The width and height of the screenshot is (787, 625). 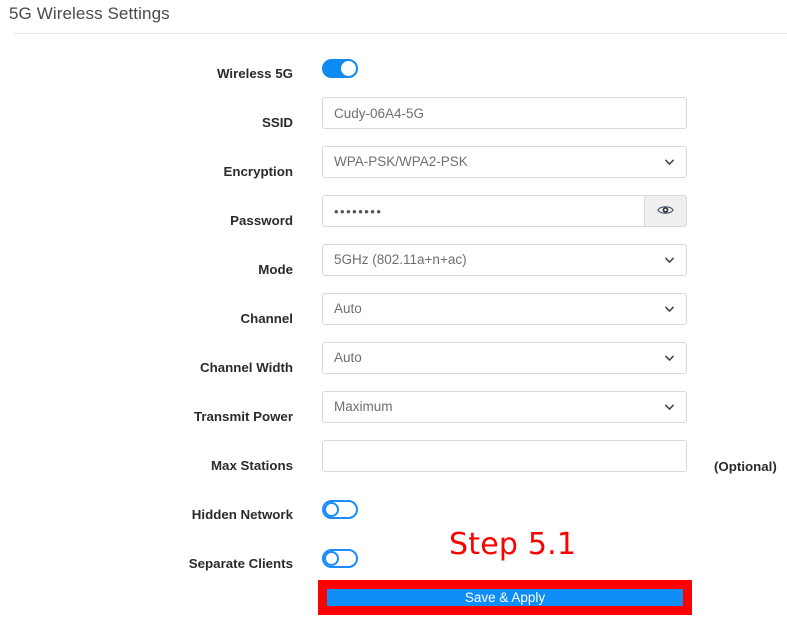 I want to click on label-separate-clients: Separate Clients, so click(x=240, y=563).